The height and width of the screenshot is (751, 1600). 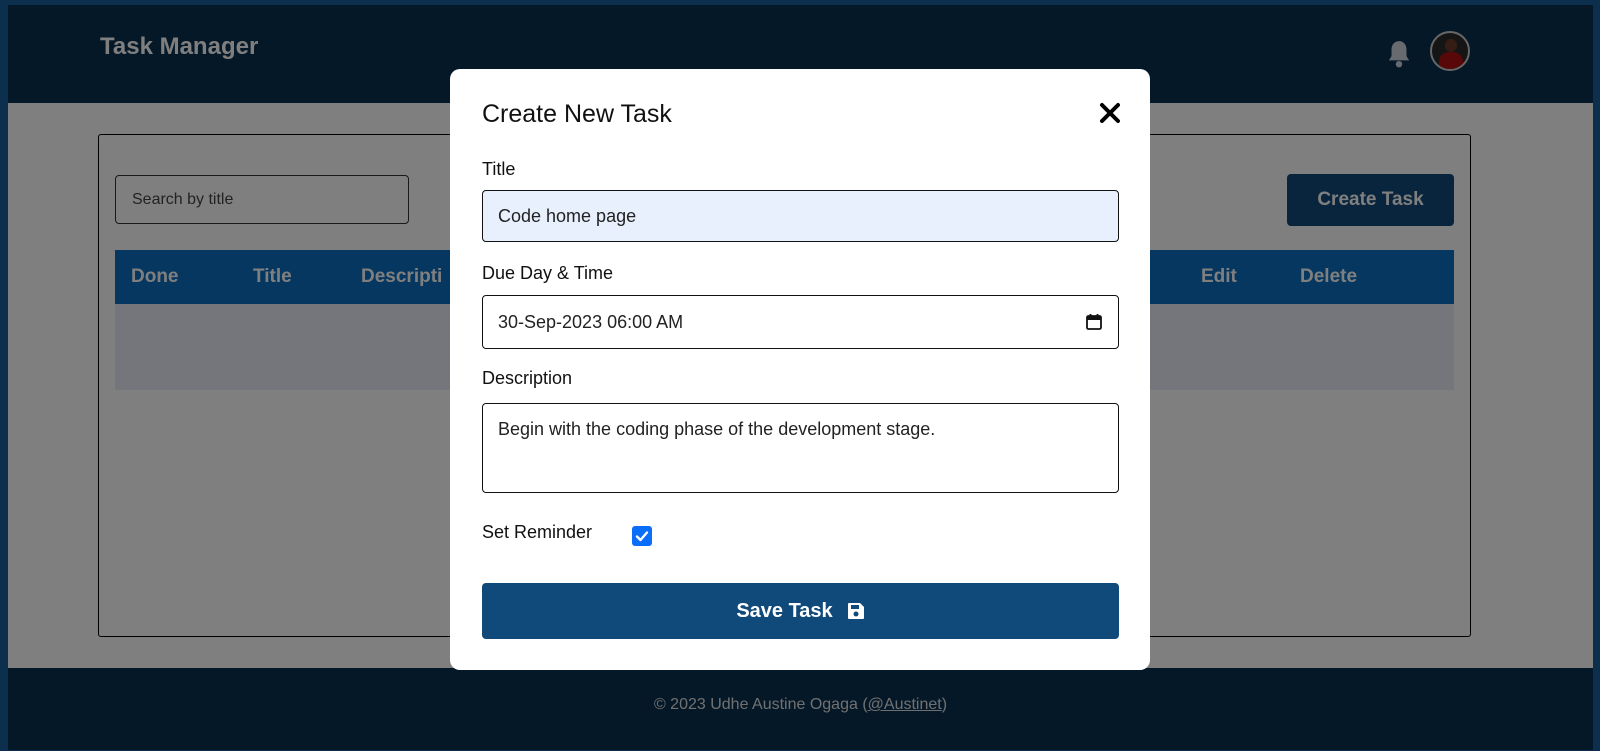 I want to click on title-input, so click(x=800, y=216).